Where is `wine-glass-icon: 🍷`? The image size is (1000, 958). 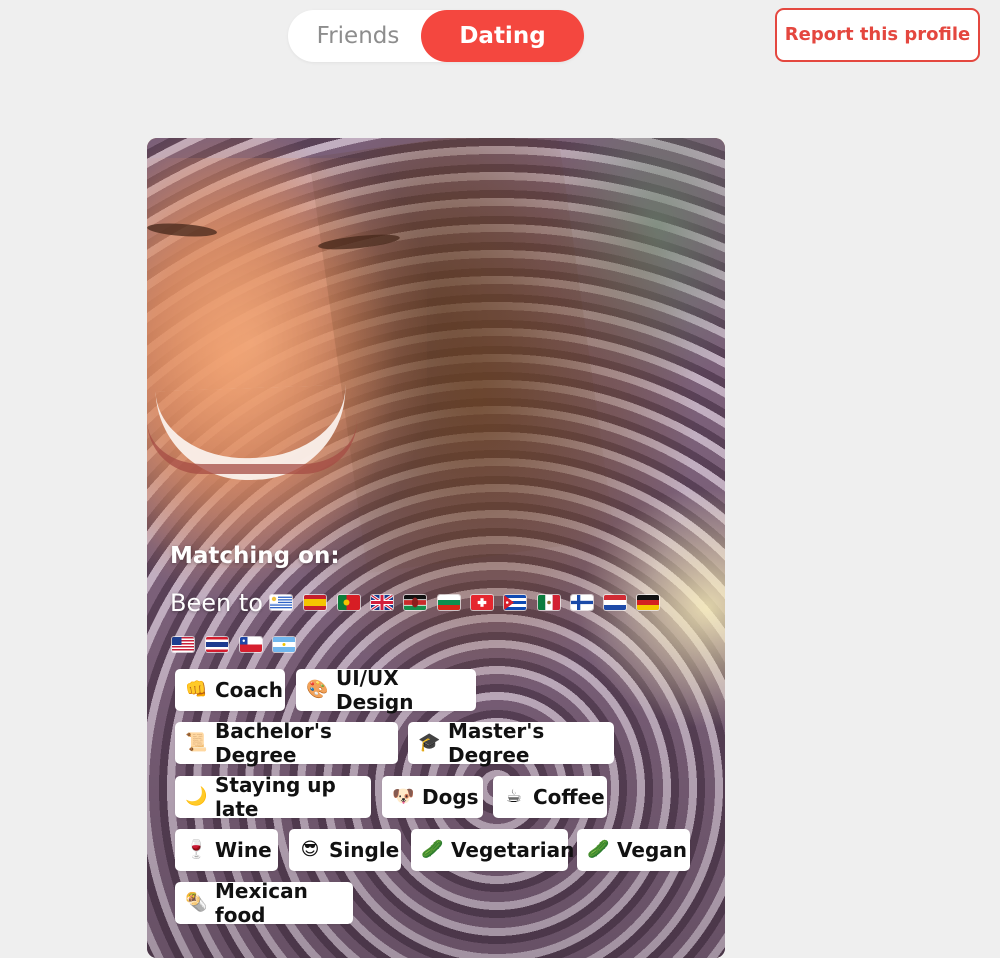
wine-glass-icon: 🍷 is located at coordinates (196, 849).